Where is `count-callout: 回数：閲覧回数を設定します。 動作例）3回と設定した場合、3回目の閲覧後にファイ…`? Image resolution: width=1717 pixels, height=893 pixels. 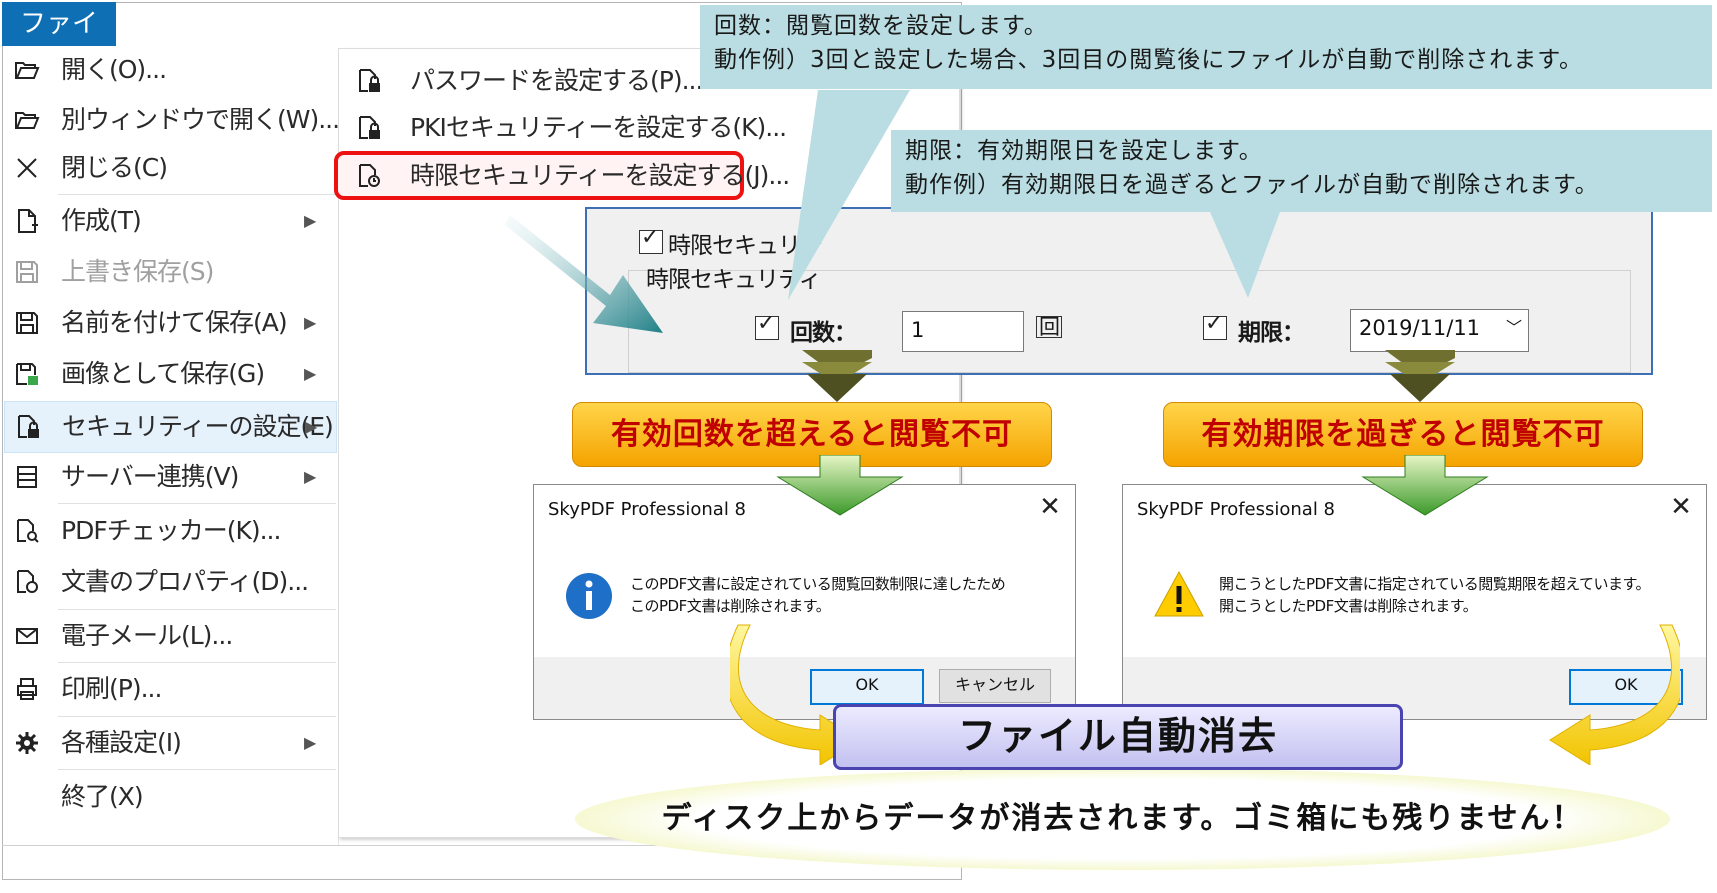 count-callout: 回数：閲覧回数を設定します。 動作例）3回と設定した場合、3回目の閲覧後にファイ… is located at coordinates (1206, 47).